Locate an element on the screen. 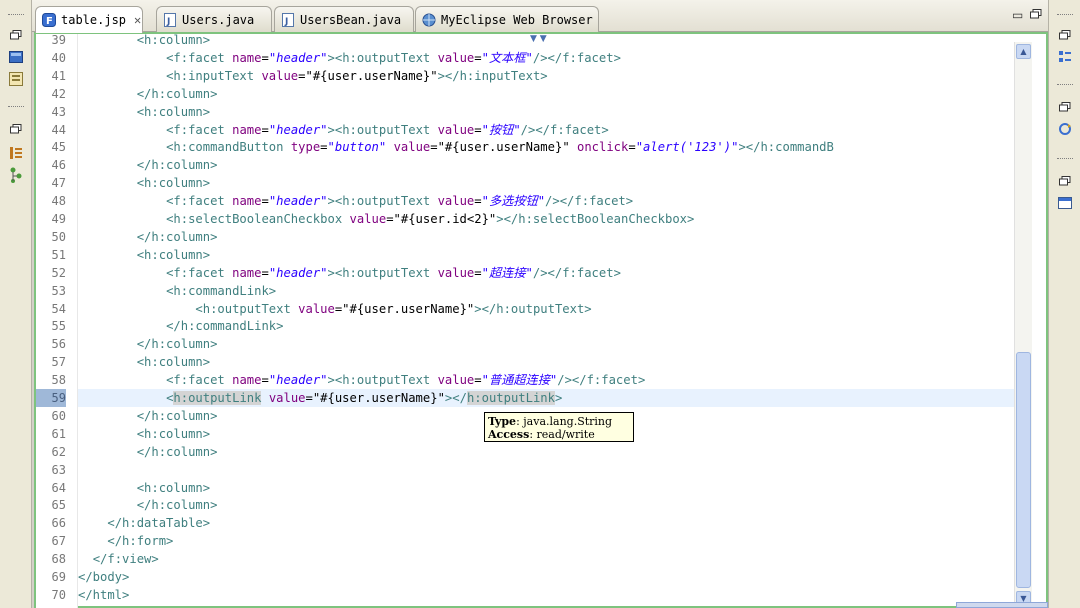 The image size is (1080, 608). svg-text: J is located at coordinates (168, 22).